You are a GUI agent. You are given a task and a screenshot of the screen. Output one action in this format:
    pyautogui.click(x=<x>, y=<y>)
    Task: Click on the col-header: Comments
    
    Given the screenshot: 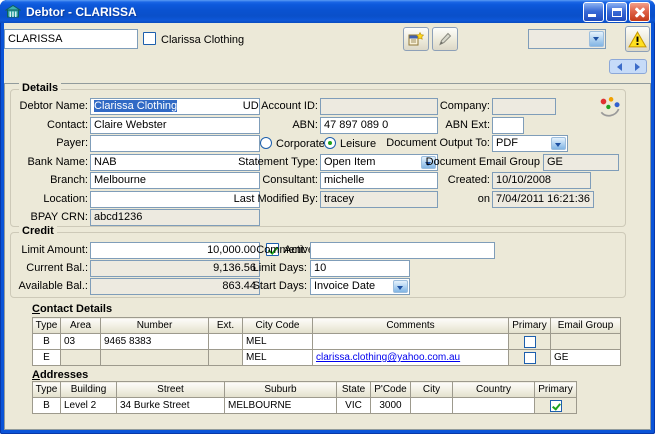 What is the action you would take?
    pyautogui.click(x=410, y=325)
    